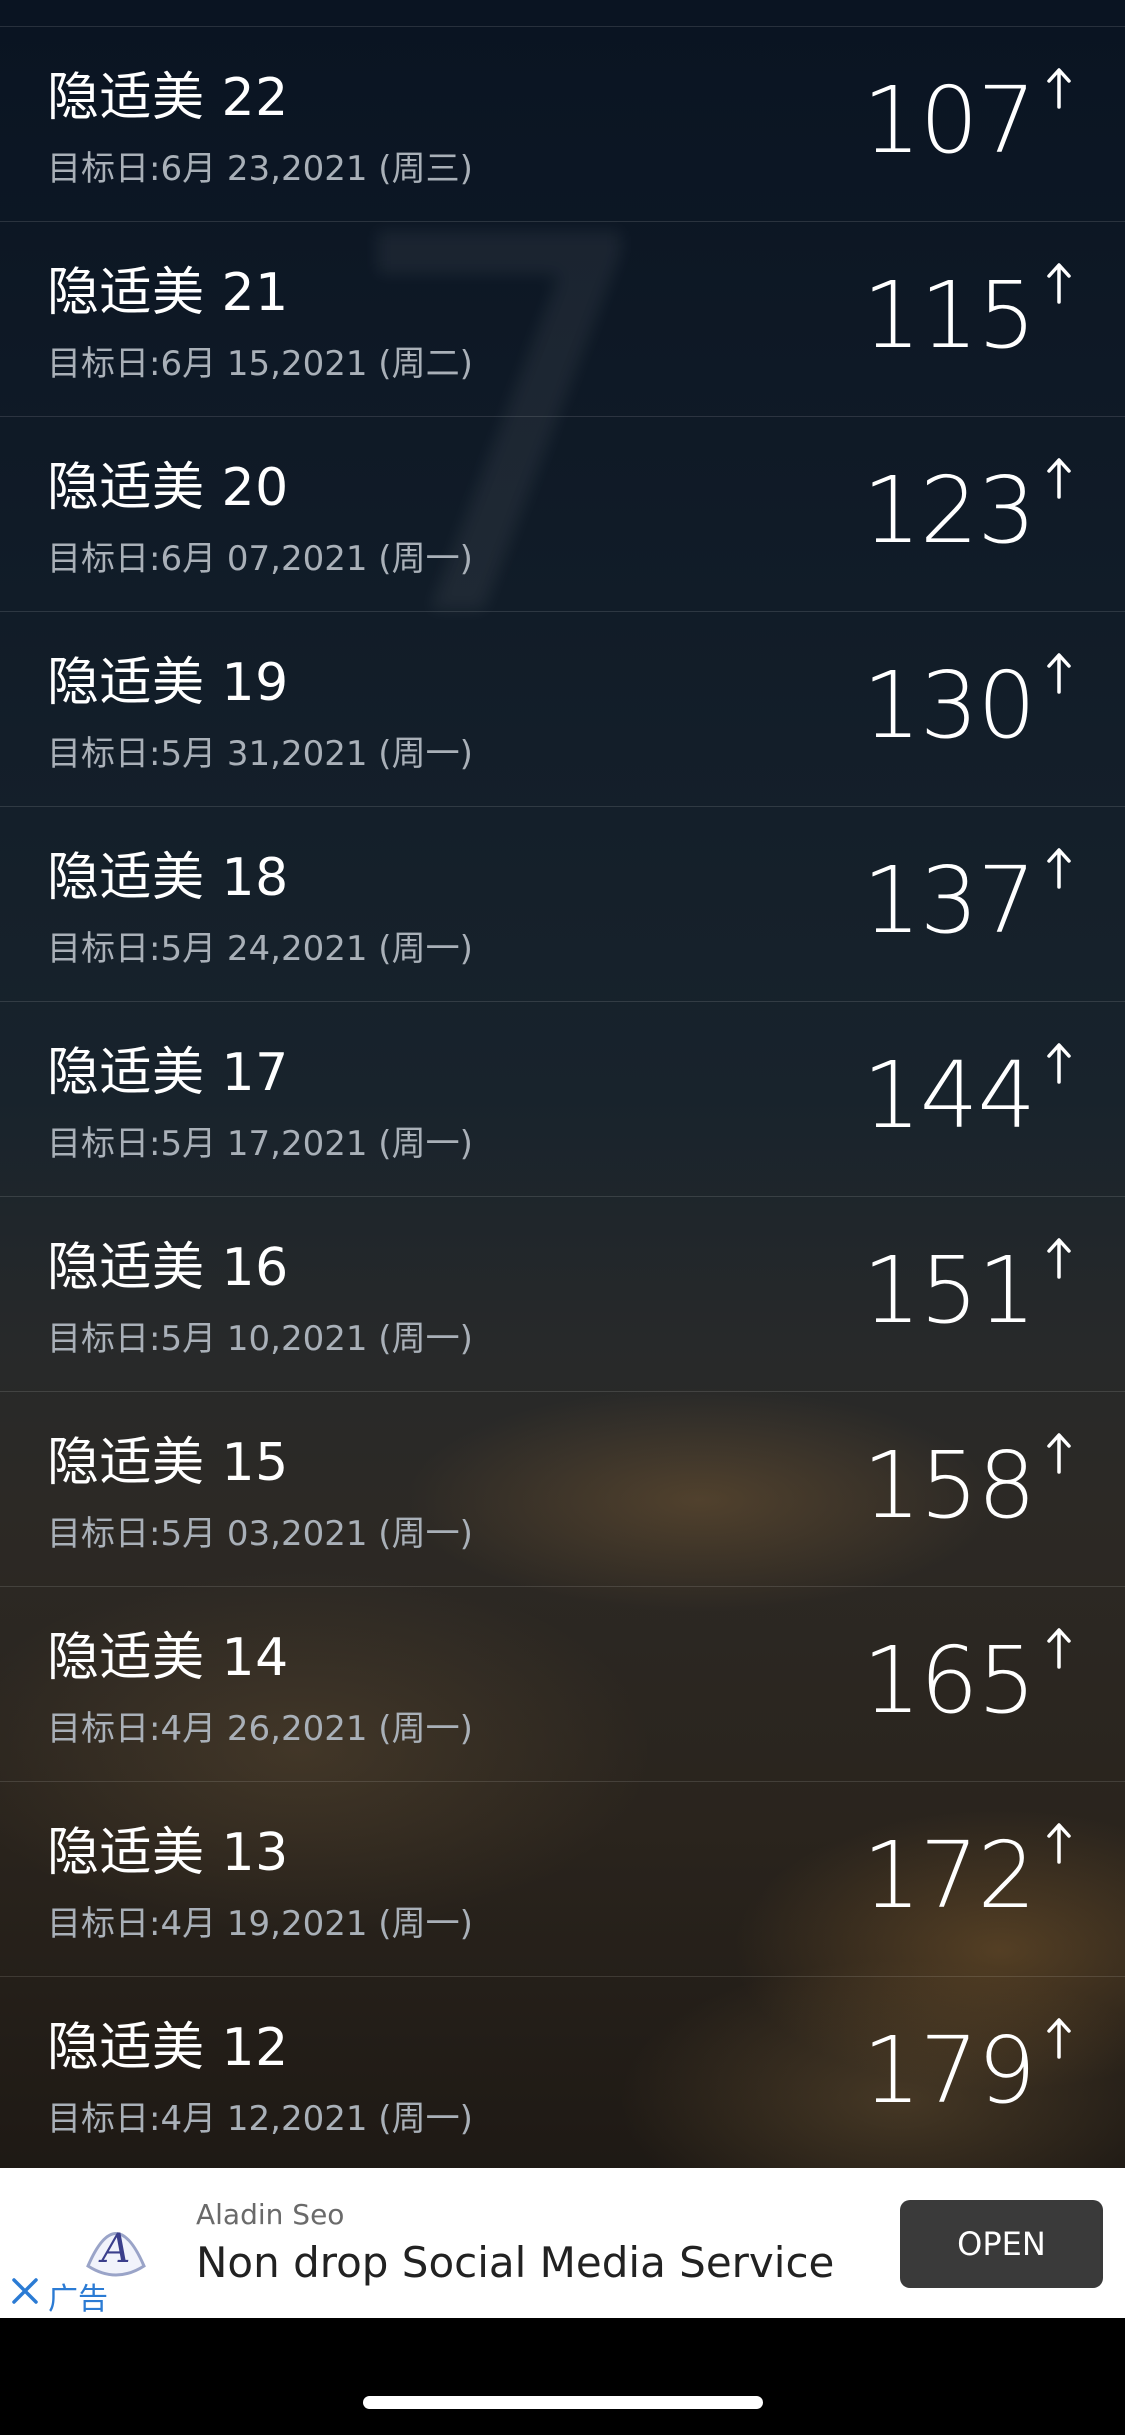 The height and width of the screenshot is (2435, 1125). What do you see at coordinates (562, 904) in the screenshot?
I see `list-item: 隐适美 18 目标日:5月 24,2021 (周一) 137` at bounding box center [562, 904].